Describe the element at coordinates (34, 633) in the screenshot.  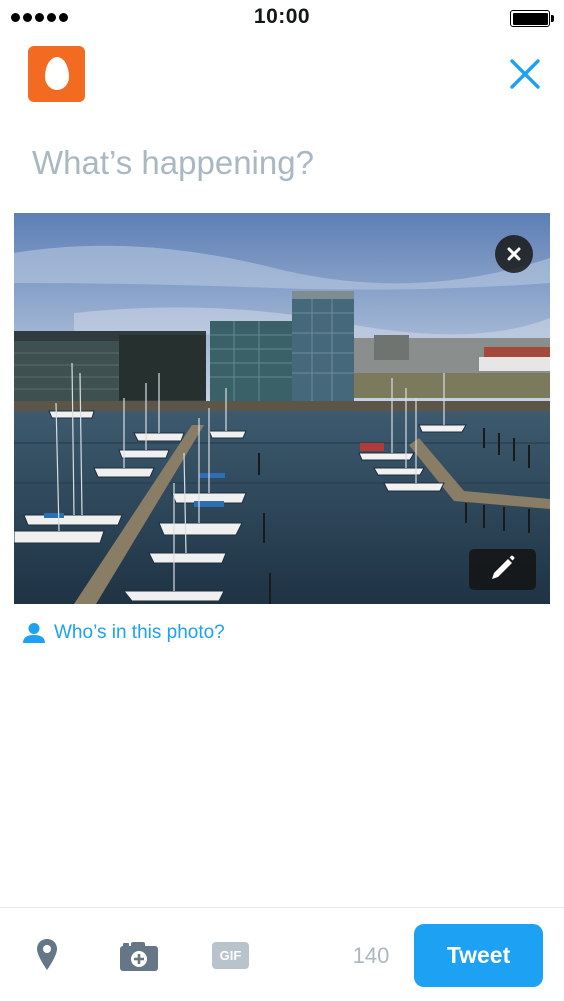
I see `person-icon` at that location.